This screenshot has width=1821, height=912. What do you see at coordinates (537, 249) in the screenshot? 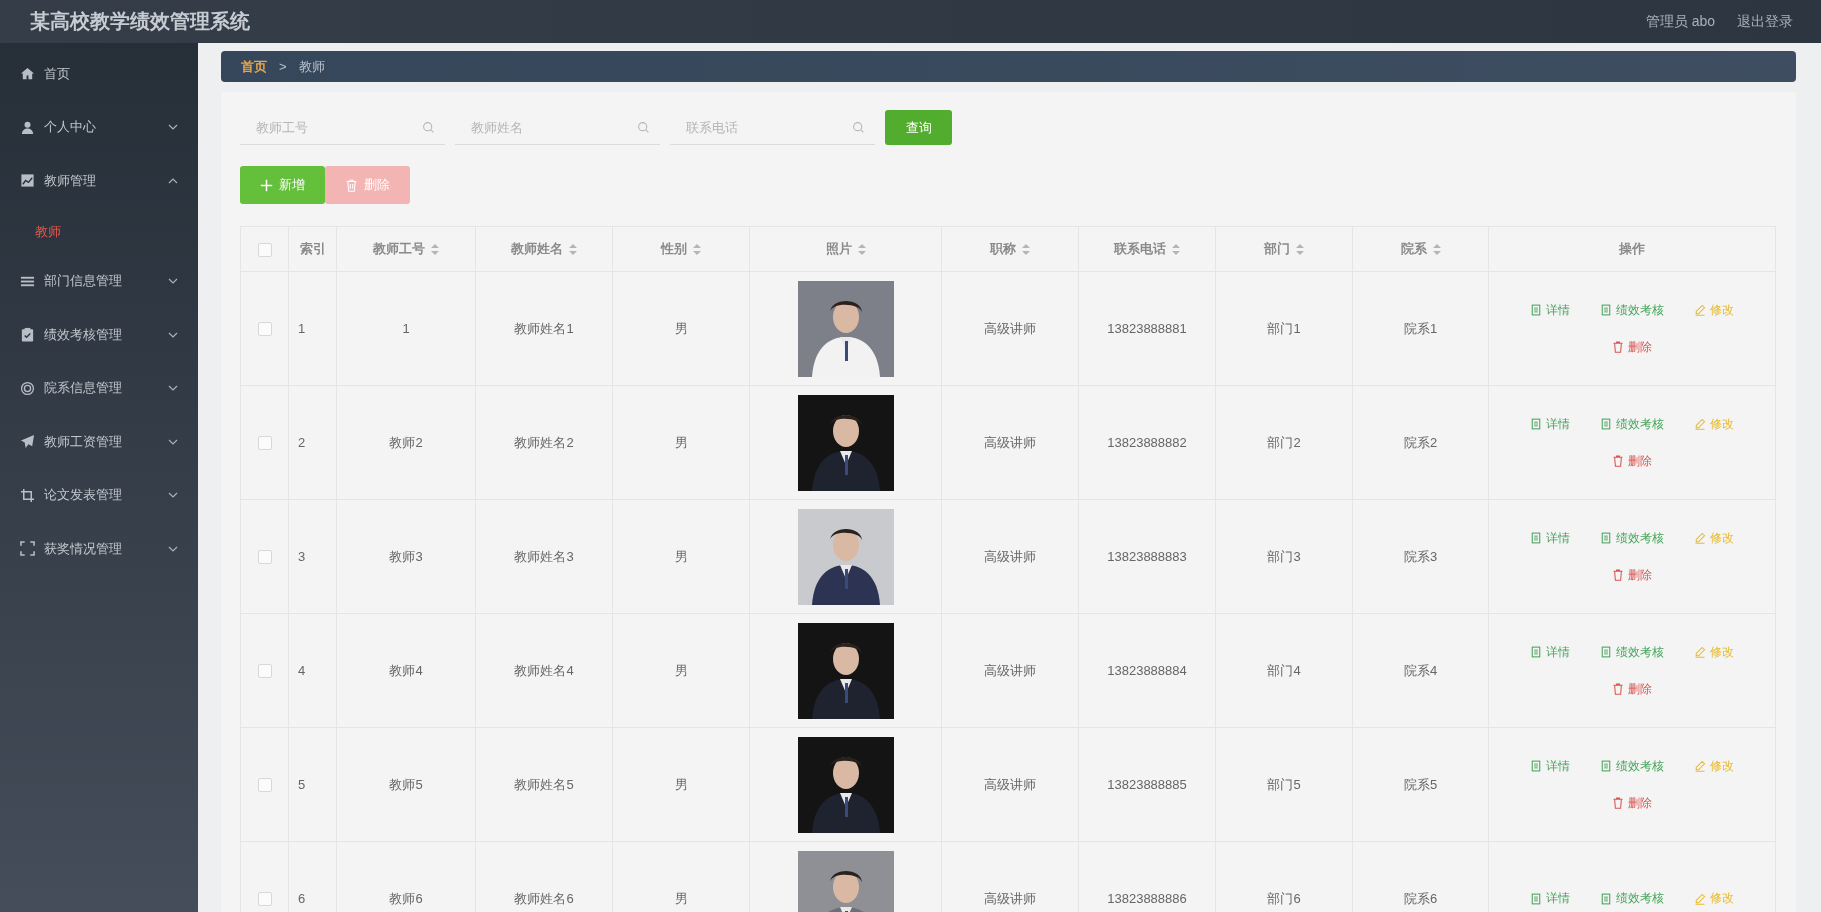
I see `column-header: 教师姓名` at bounding box center [537, 249].